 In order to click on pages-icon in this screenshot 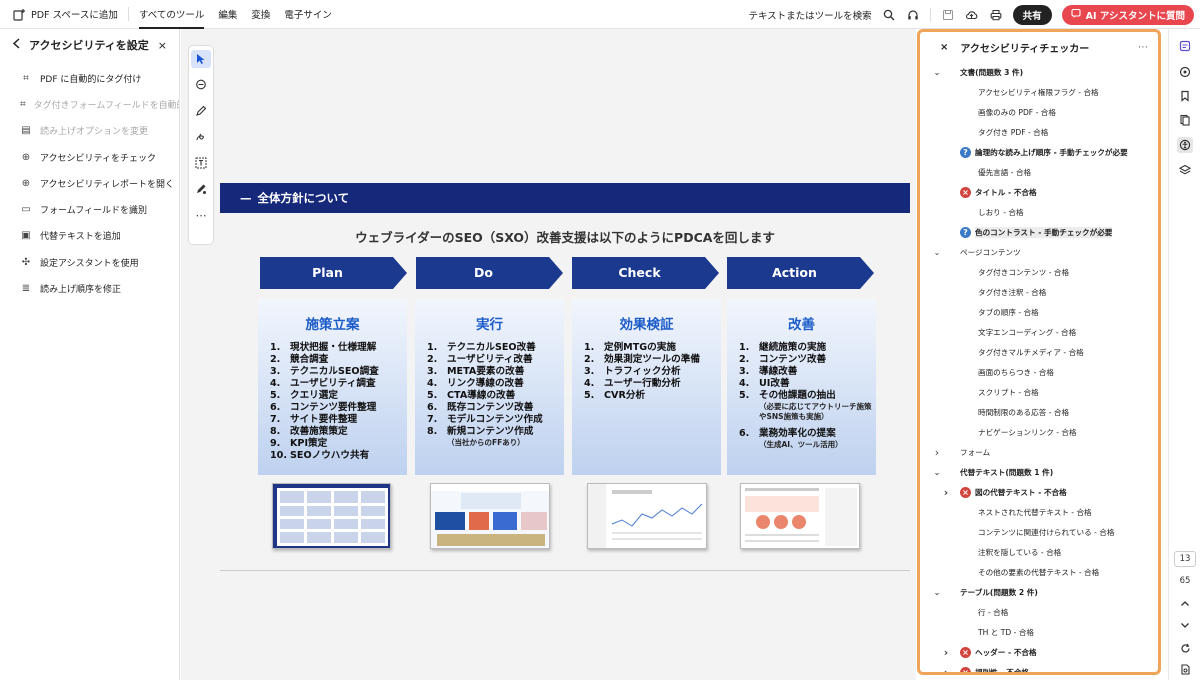, I will do `click(1185, 120)`.